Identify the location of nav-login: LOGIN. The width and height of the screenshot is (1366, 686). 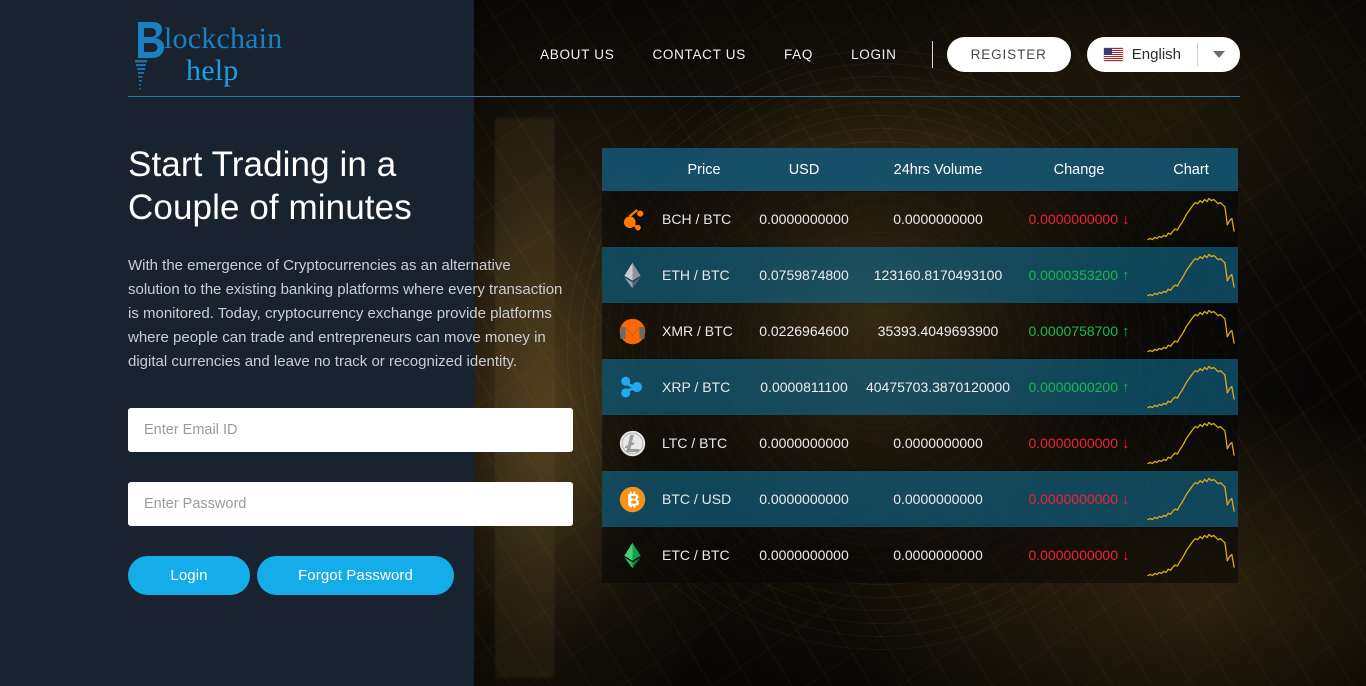
(874, 54).